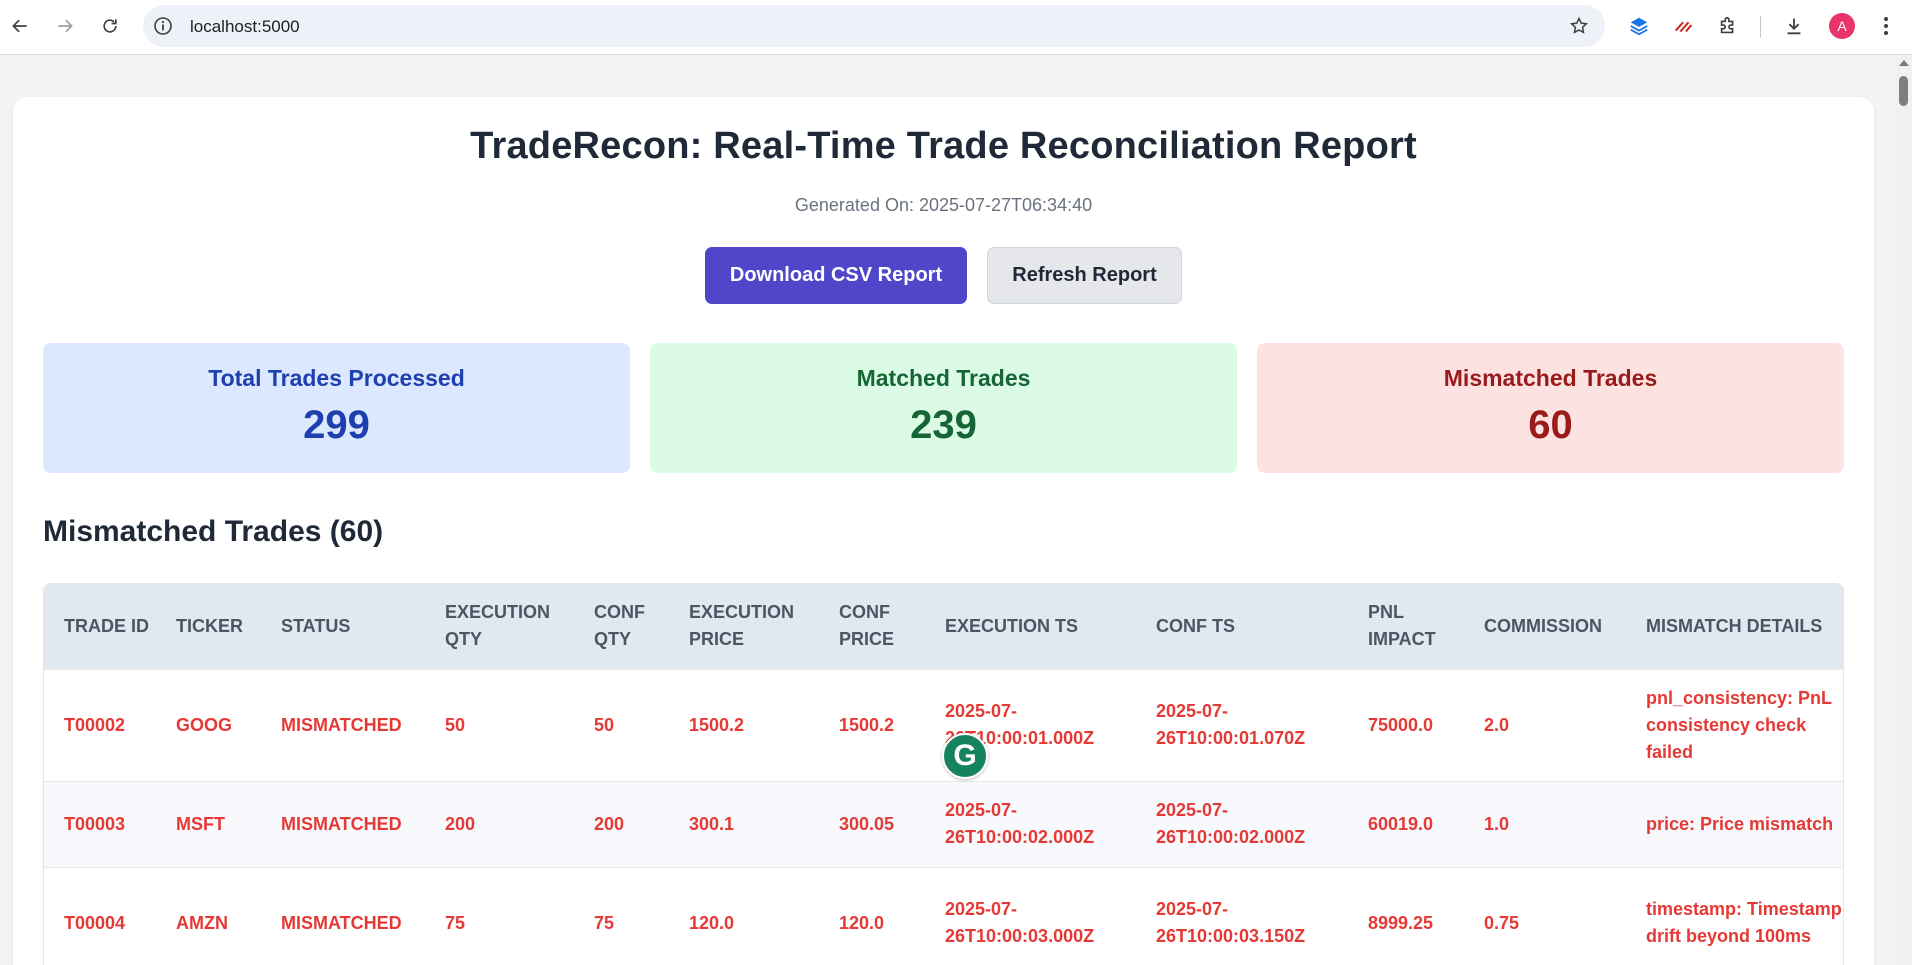  Describe the element at coordinates (1543, 625) in the screenshot. I see `column-header: Commission` at that location.